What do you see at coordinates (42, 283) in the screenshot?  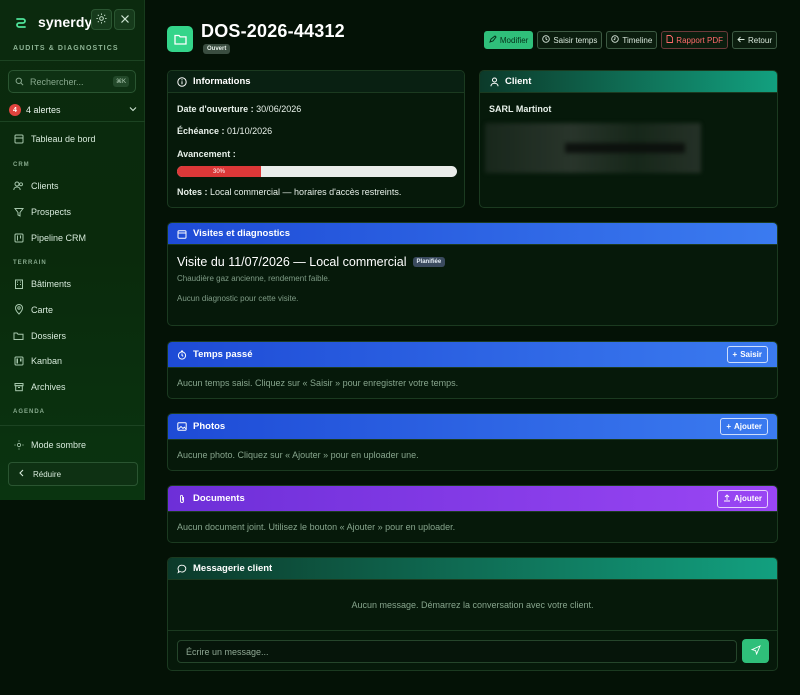 I see `sidebar-item-batiments: Bâtiments` at bounding box center [42, 283].